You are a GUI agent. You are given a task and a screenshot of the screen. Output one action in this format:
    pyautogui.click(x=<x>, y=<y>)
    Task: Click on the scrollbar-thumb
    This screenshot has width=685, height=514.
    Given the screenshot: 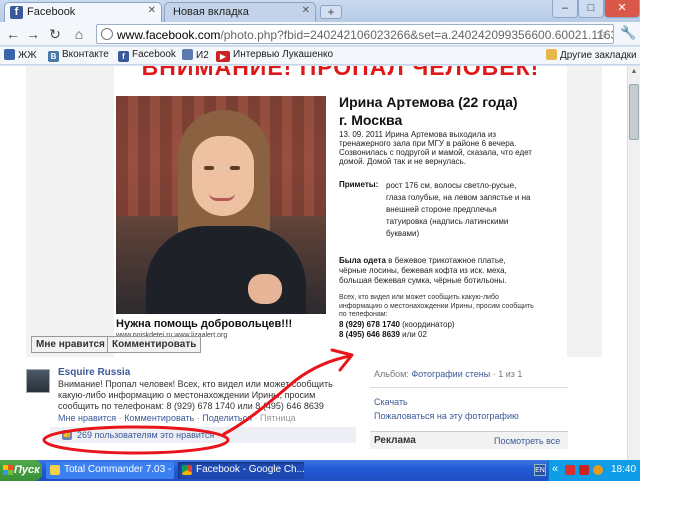 What is the action you would take?
    pyautogui.click(x=634, y=112)
    